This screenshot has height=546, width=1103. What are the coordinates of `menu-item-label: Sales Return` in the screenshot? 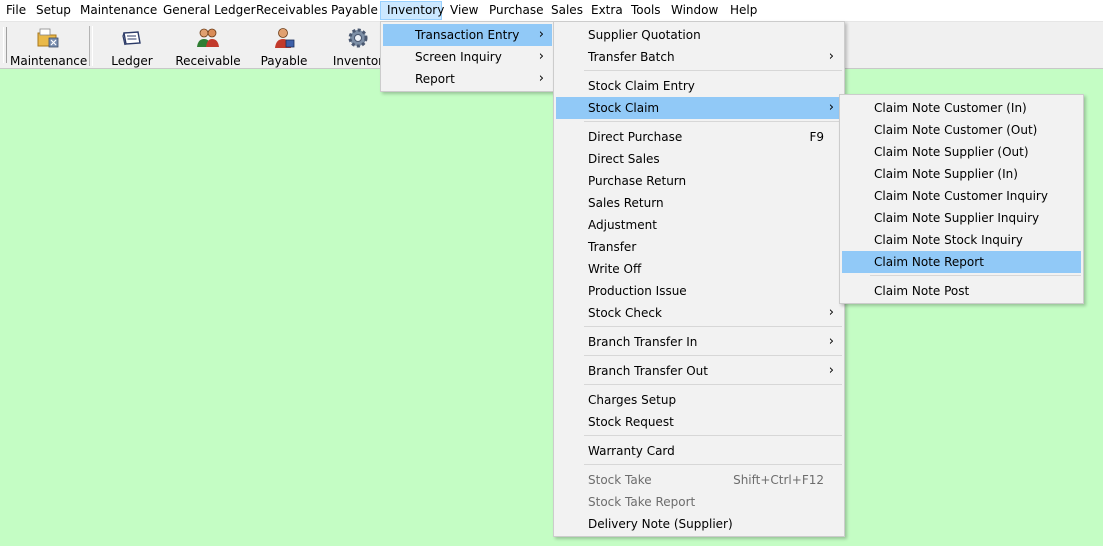 It's located at (626, 203).